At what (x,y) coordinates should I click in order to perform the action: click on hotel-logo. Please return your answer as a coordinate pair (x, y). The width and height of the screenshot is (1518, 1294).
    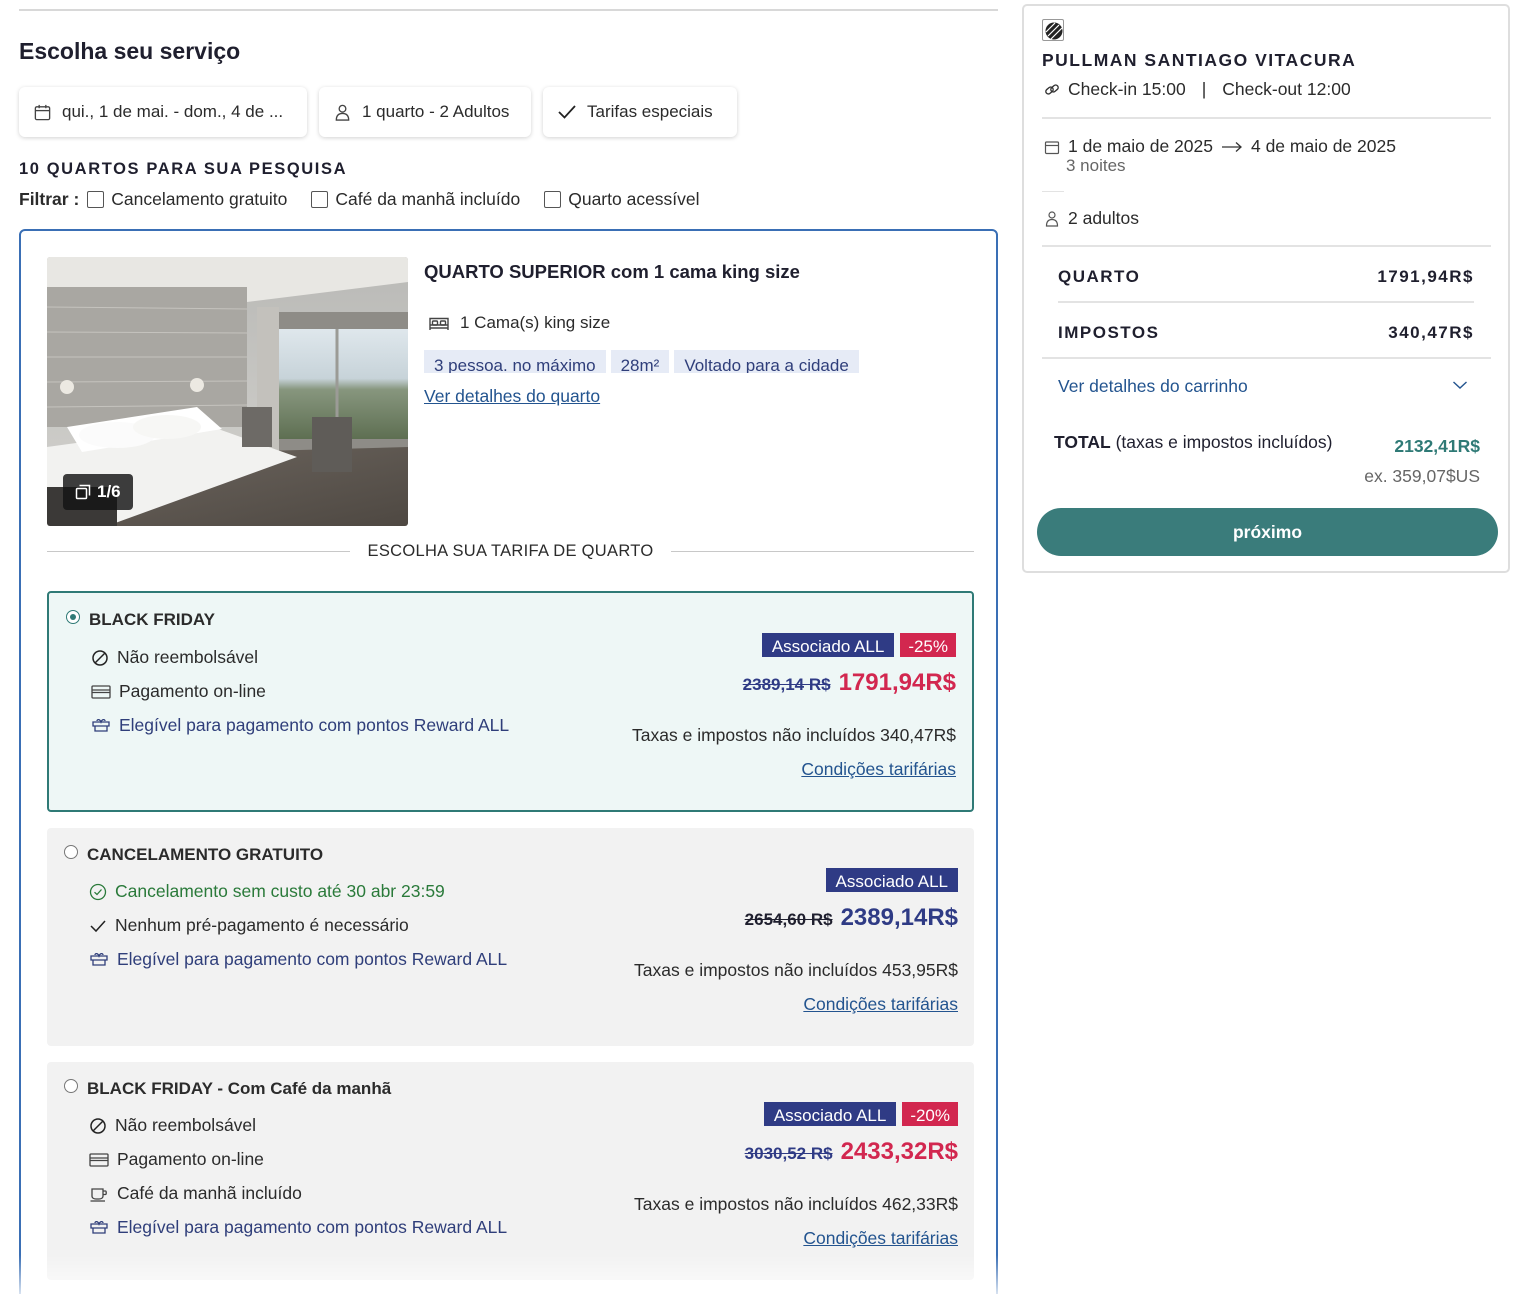
    Looking at the image, I should click on (1053, 30).